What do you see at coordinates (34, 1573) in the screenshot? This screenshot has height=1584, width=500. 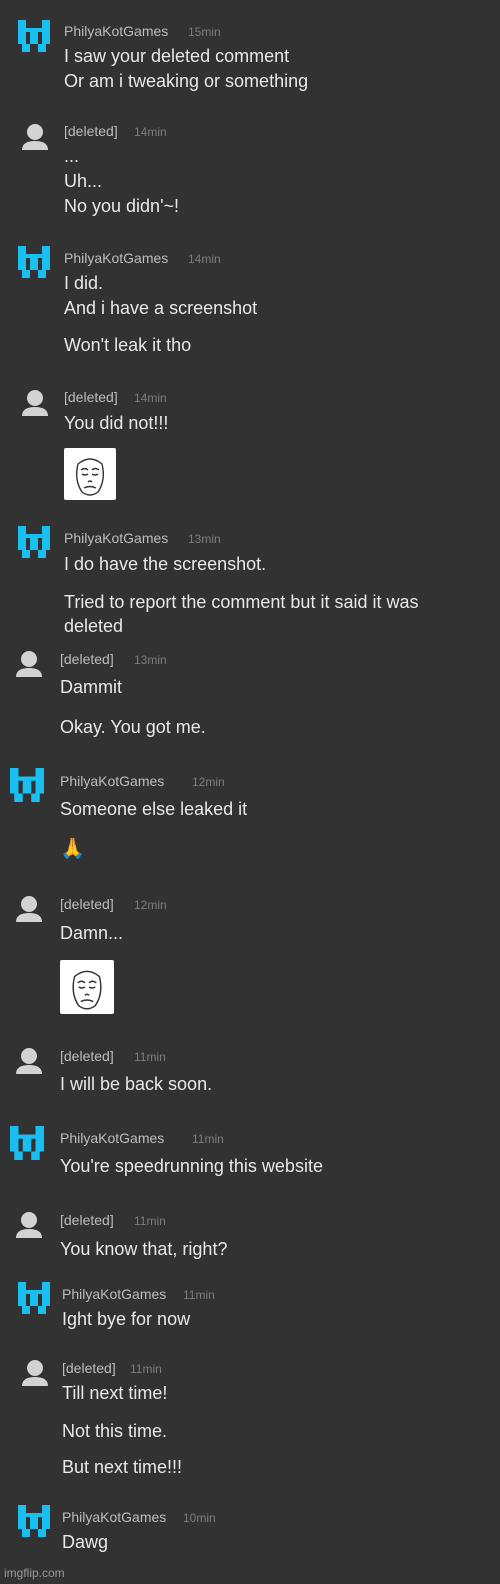 I see `watermark: imgflip.com` at bounding box center [34, 1573].